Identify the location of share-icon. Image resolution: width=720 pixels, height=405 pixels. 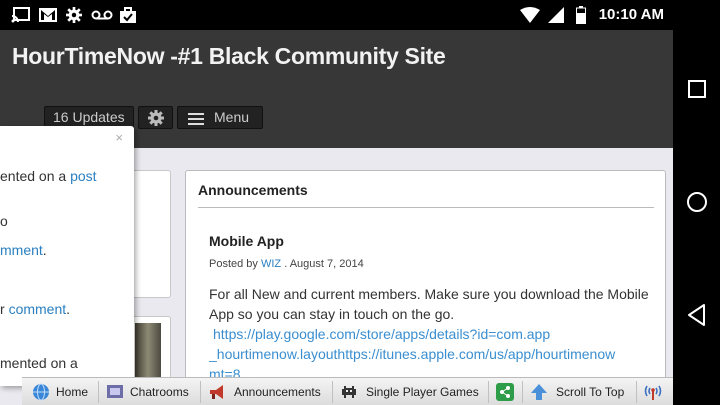
(505, 392).